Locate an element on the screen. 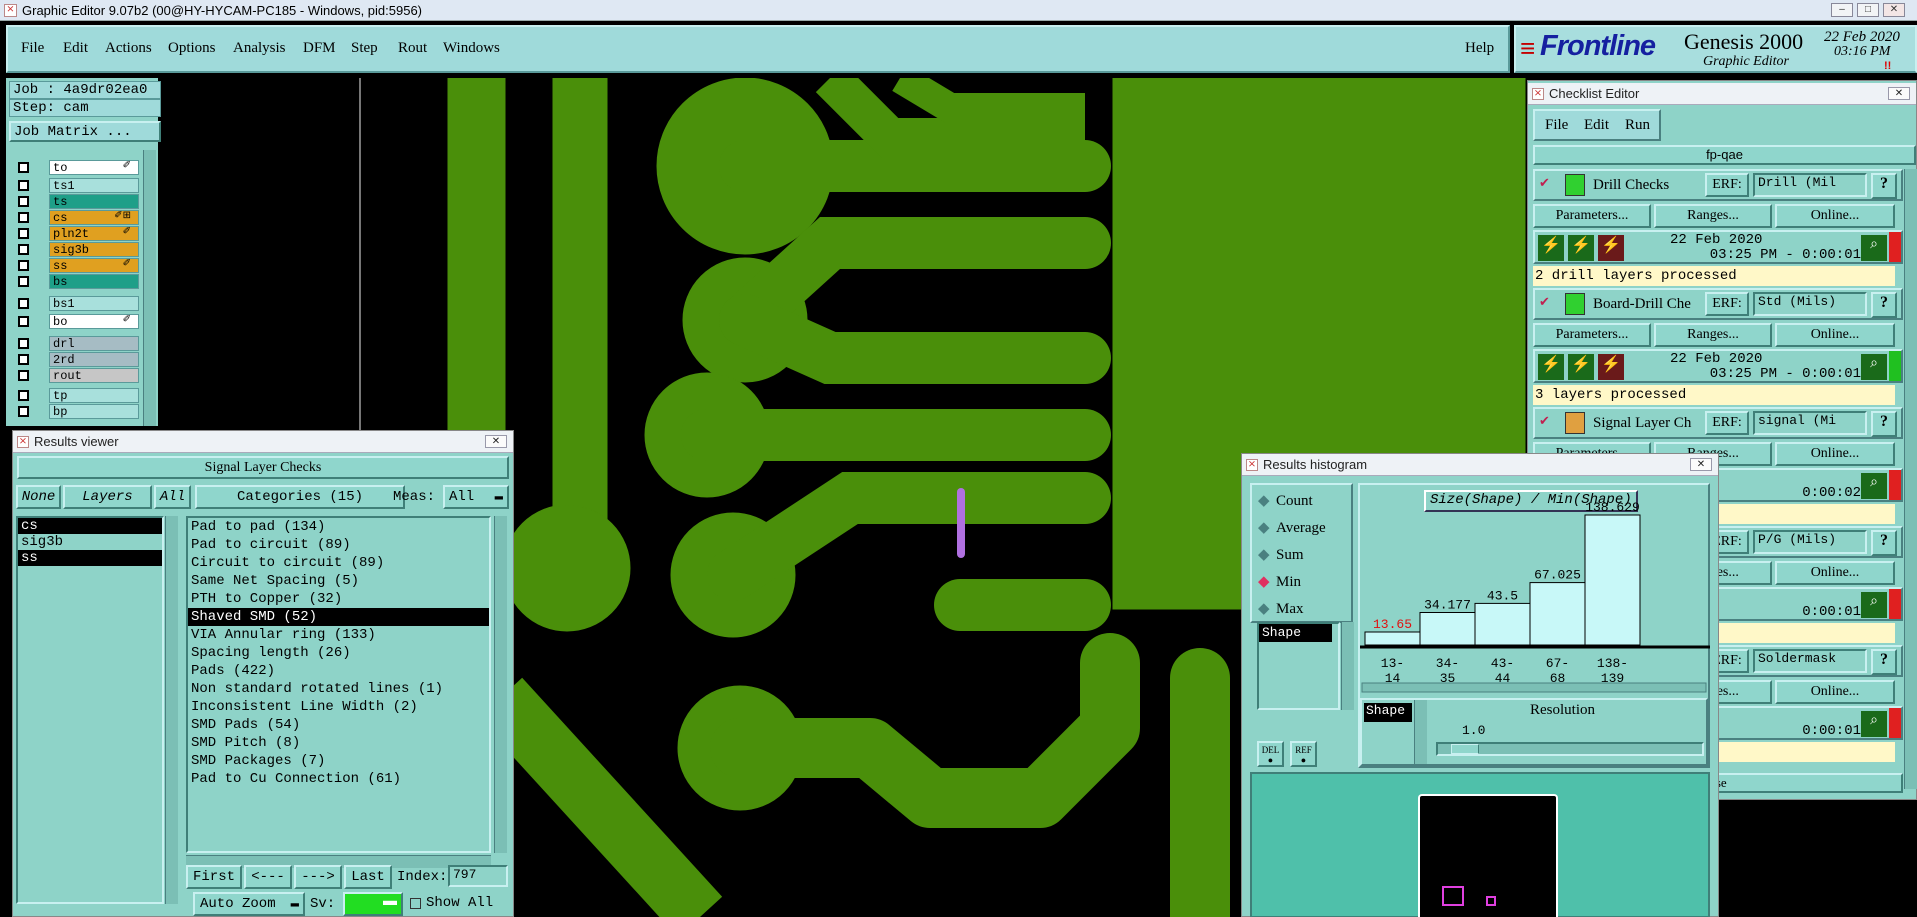  category-item: SMD Pitch (8) is located at coordinates (338, 743).